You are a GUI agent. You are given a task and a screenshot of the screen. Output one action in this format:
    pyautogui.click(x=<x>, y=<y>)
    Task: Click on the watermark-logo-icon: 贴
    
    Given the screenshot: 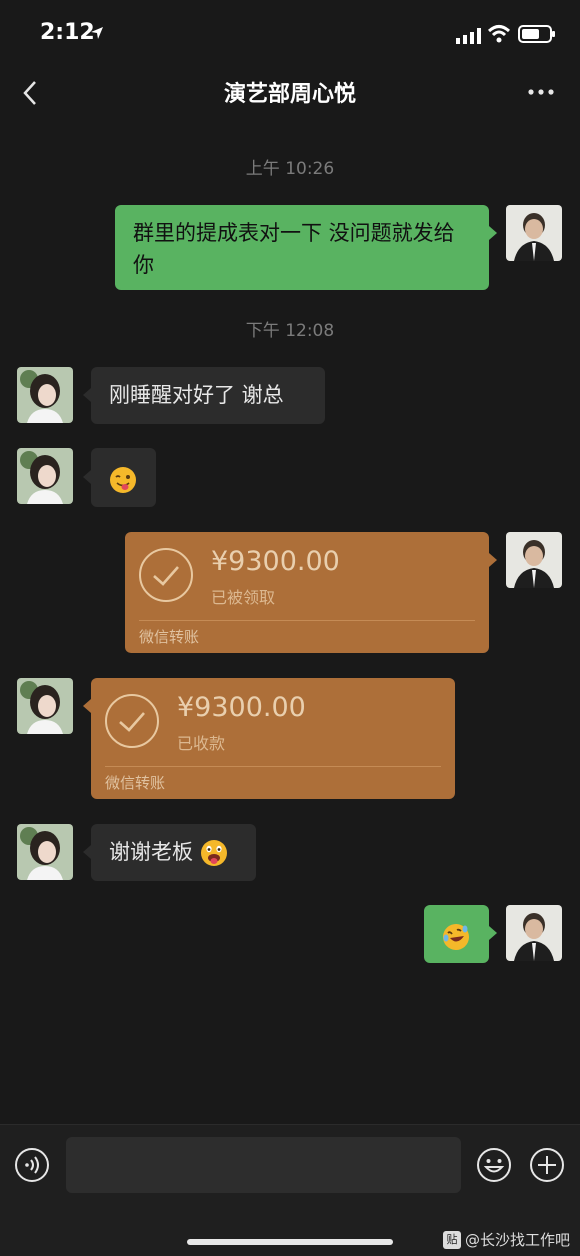 What is the action you would take?
    pyautogui.click(x=451, y=1239)
    